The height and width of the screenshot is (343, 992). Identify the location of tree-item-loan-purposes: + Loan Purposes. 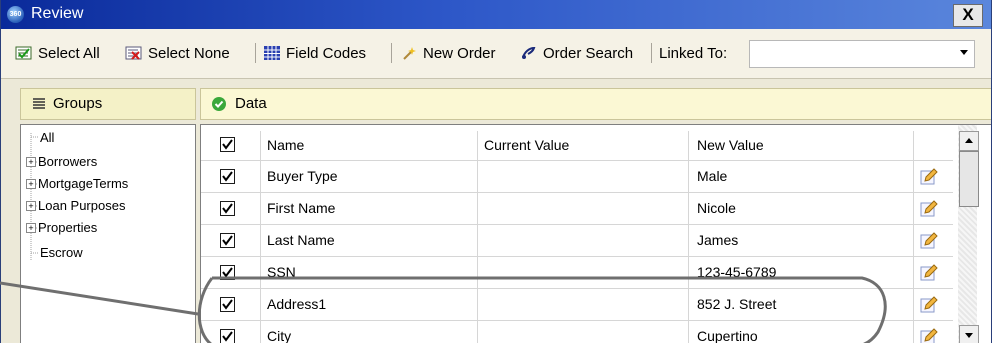
(75, 205).